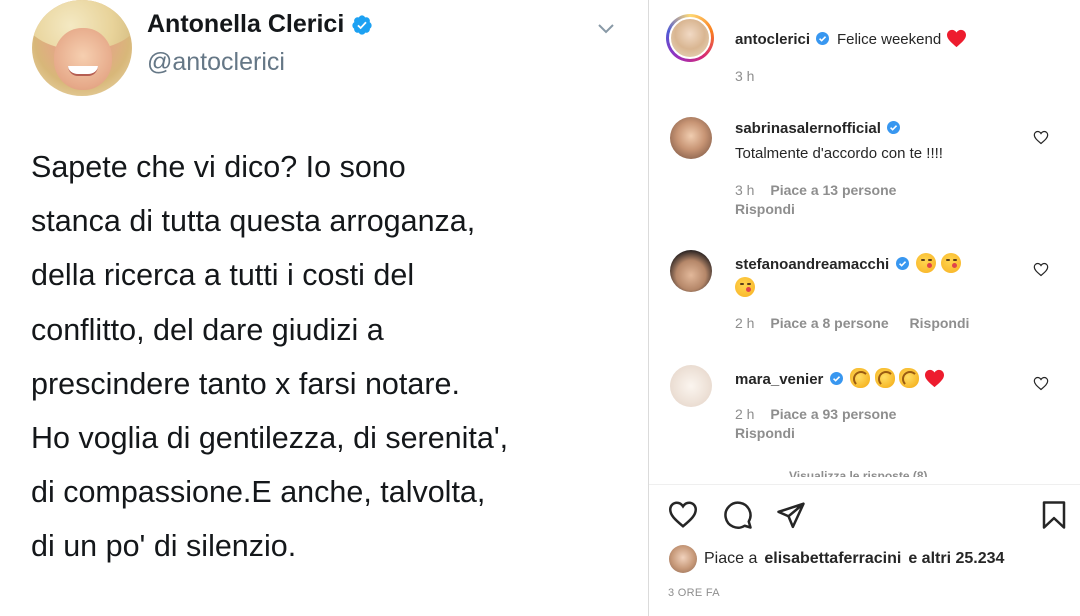 The height and width of the screenshot is (616, 1080). What do you see at coordinates (808, 128) in the screenshot?
I see `comment-username: sabrinasalernofficial` at bounding box center [808, 128].